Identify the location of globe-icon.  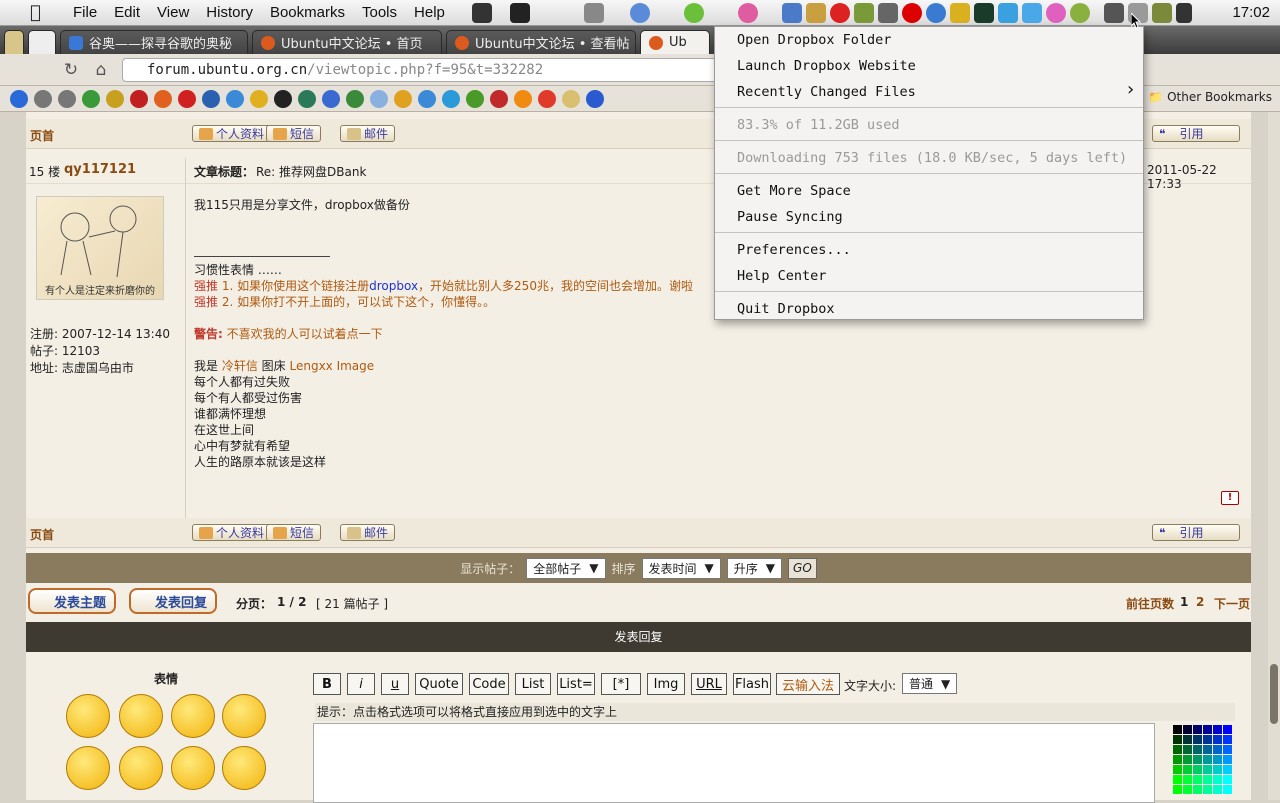
(936, 13).